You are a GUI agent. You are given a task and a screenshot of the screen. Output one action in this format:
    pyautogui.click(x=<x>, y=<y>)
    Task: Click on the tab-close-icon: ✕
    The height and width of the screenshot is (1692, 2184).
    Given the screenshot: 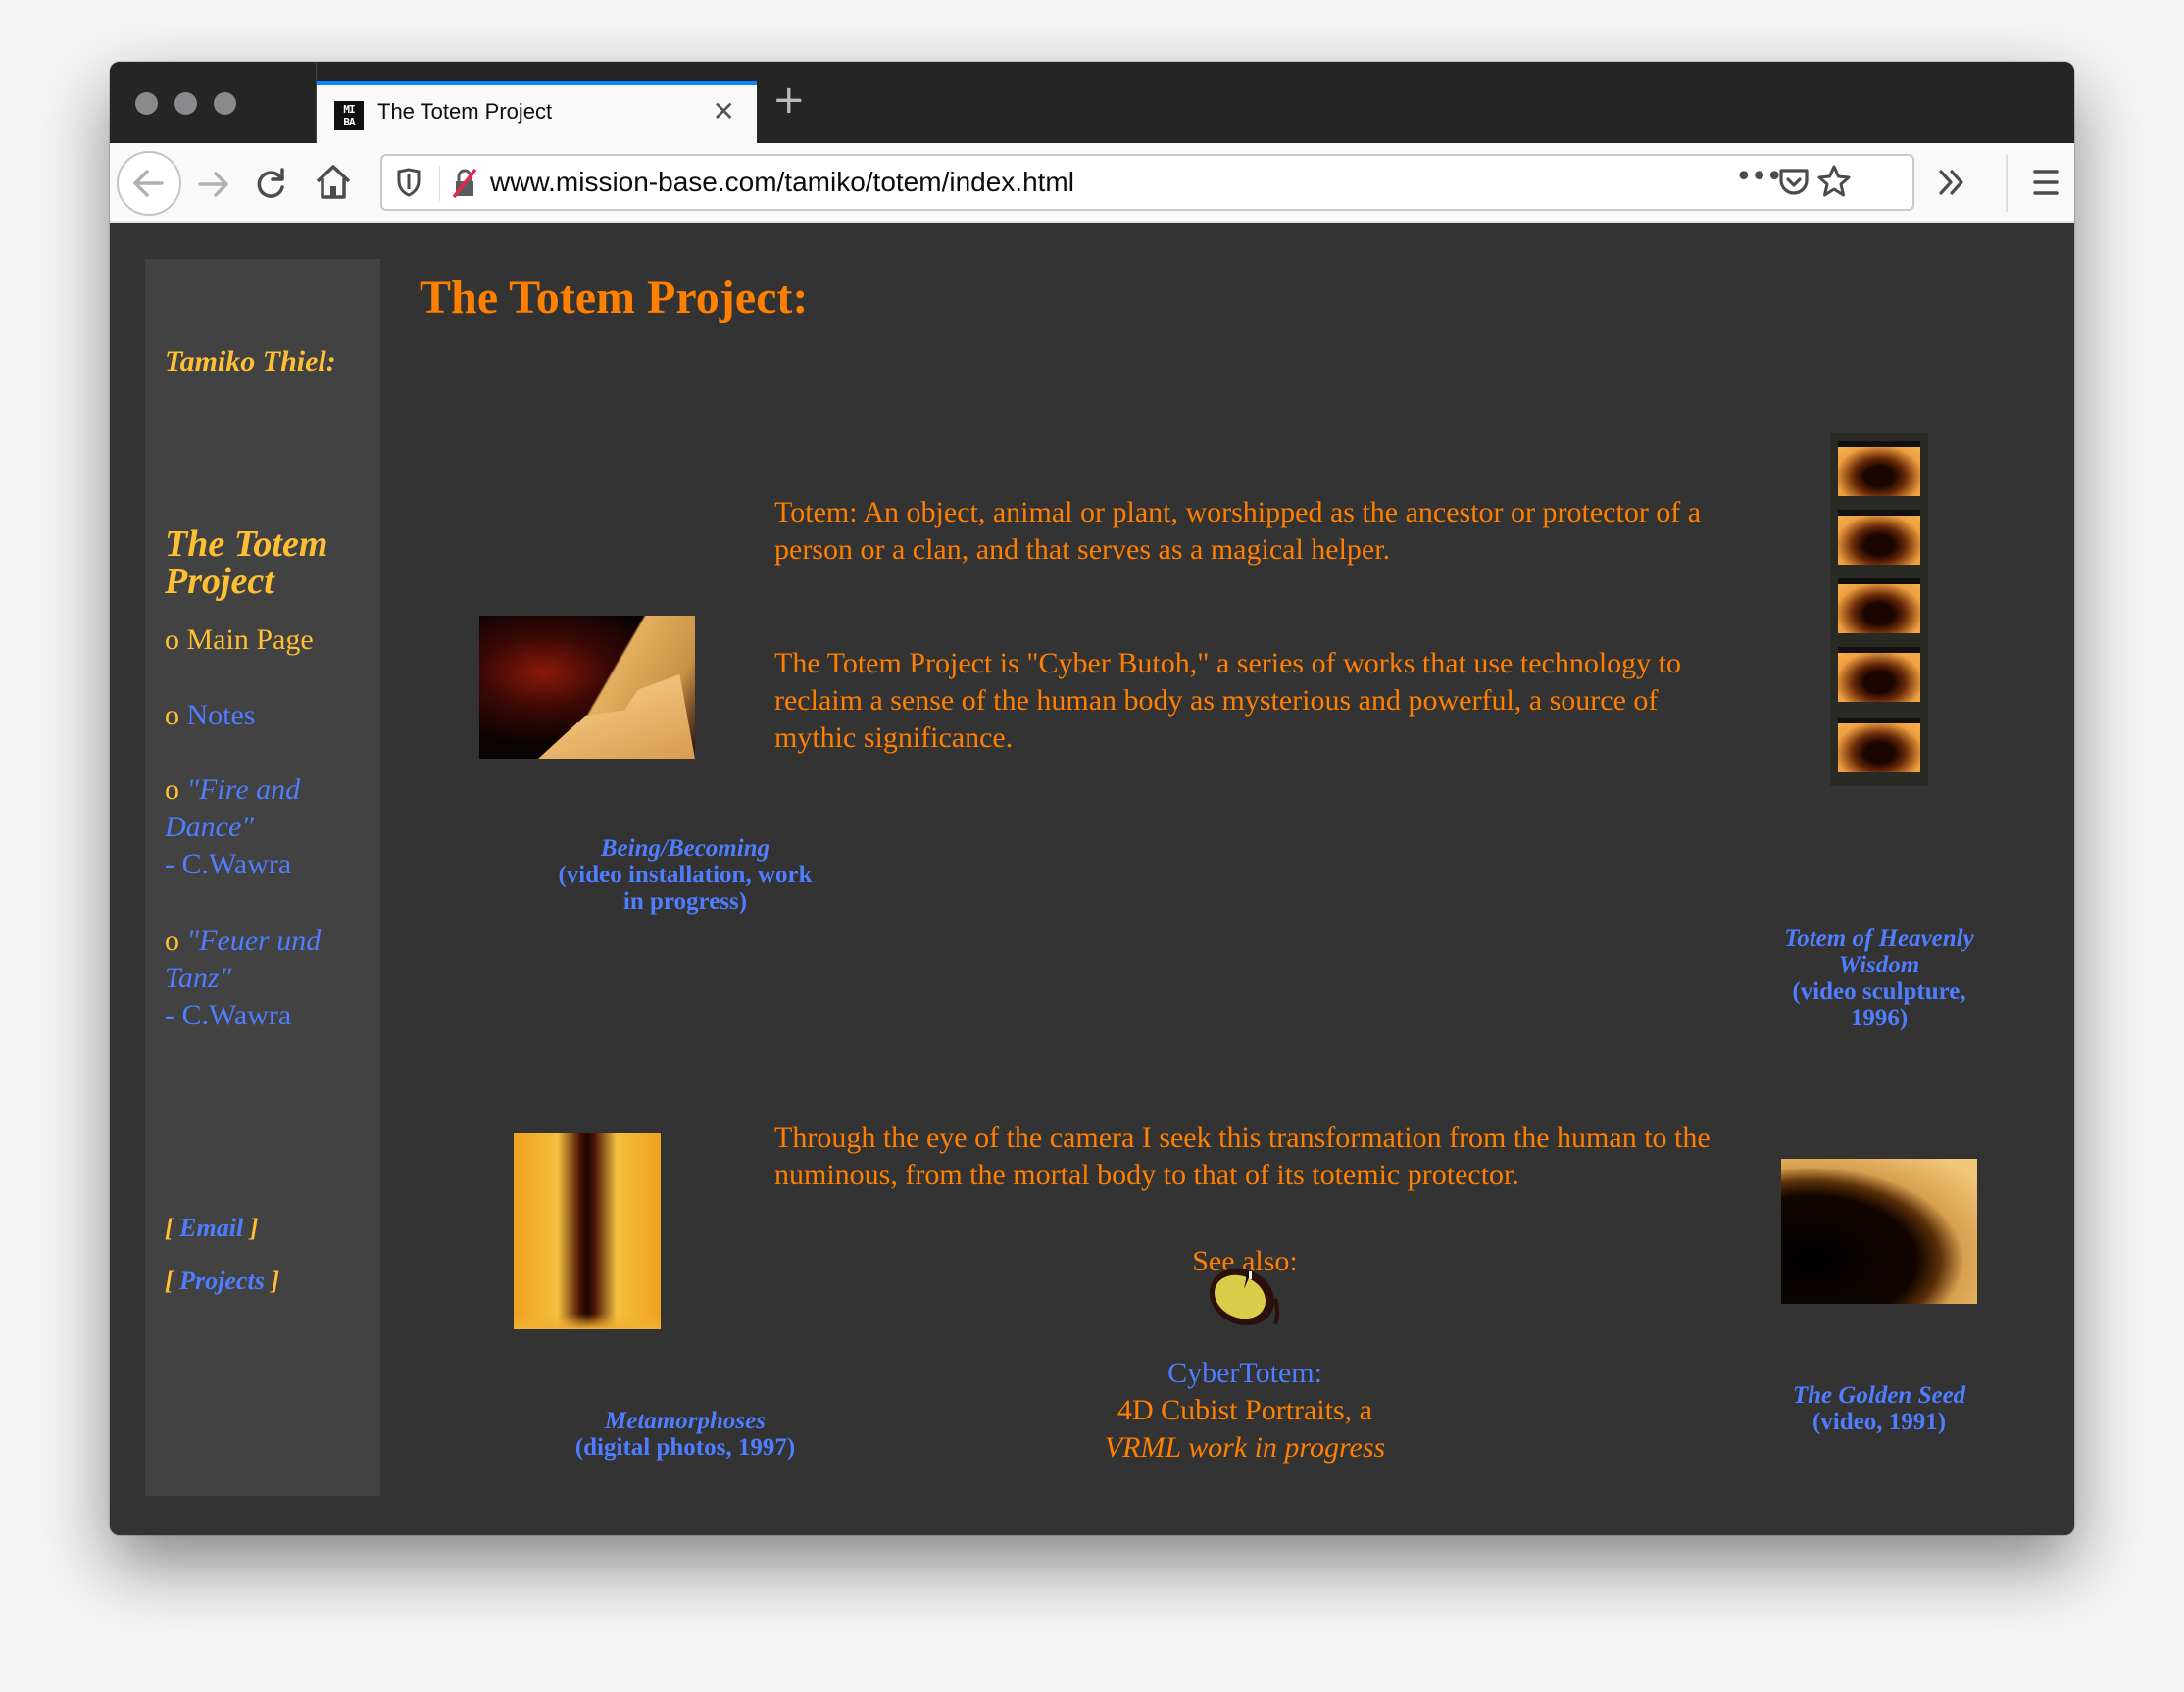 What is the action you would take?
    pyautogui.click(x=724, y=111)
    